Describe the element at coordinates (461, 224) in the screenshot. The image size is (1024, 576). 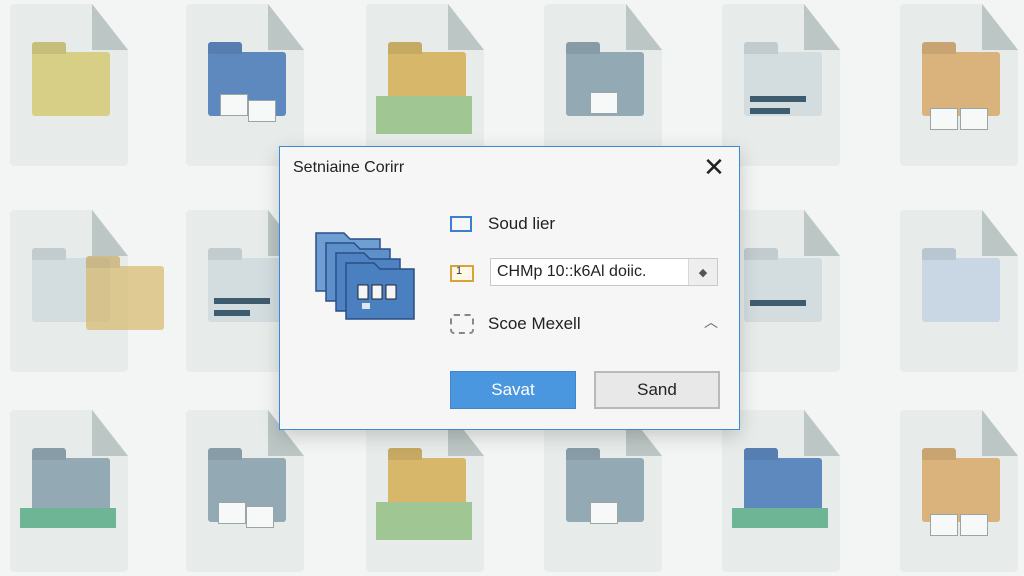
I see `checkbox-icon` at that location.